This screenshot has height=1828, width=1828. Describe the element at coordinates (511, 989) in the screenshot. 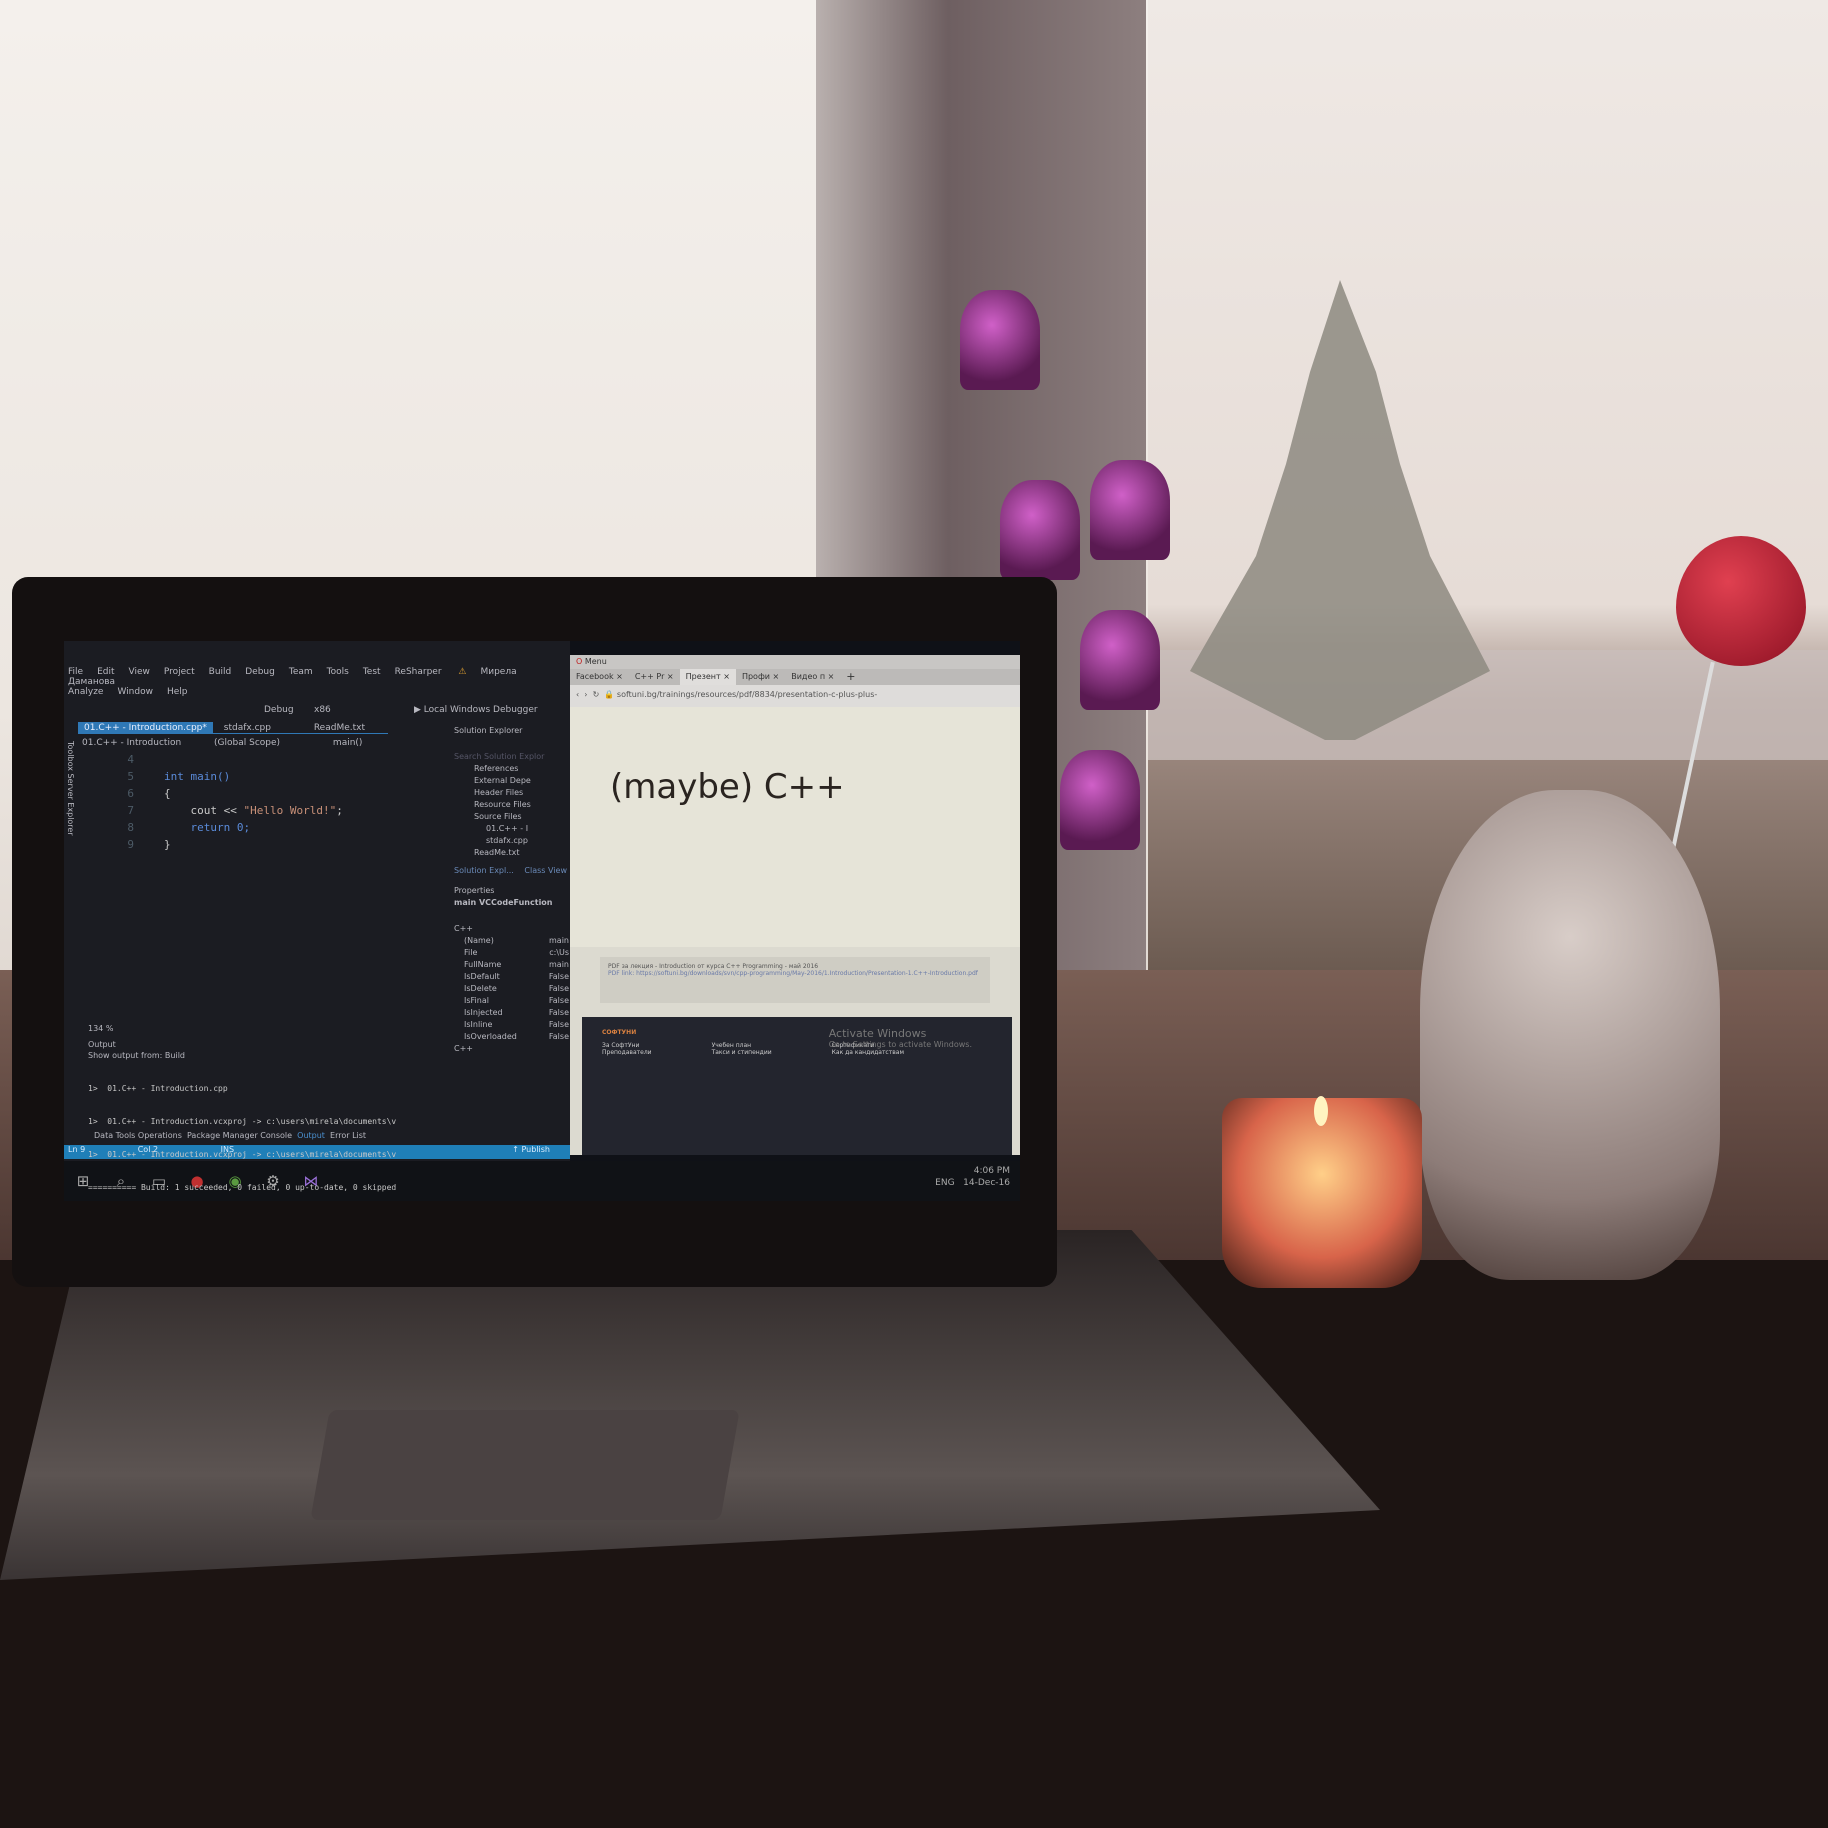

I see `property-row: IsDelete False` at that location.